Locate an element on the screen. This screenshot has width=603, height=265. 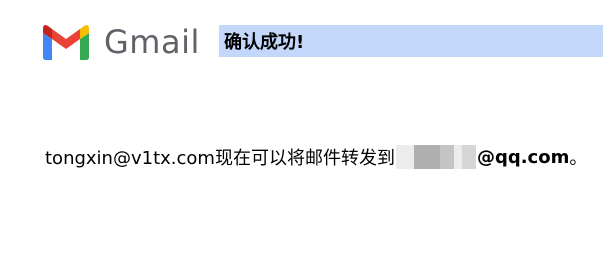
gmail-m-icon is located at coordinates (66, 42).